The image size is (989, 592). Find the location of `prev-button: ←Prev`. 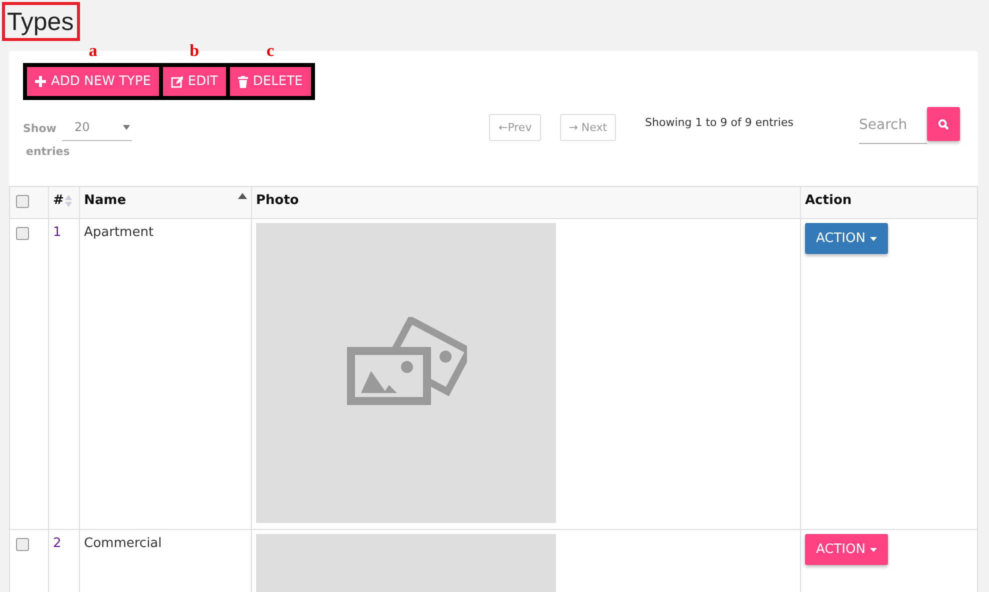

prev-button: ←Prev is located at coordinates (515, 127).